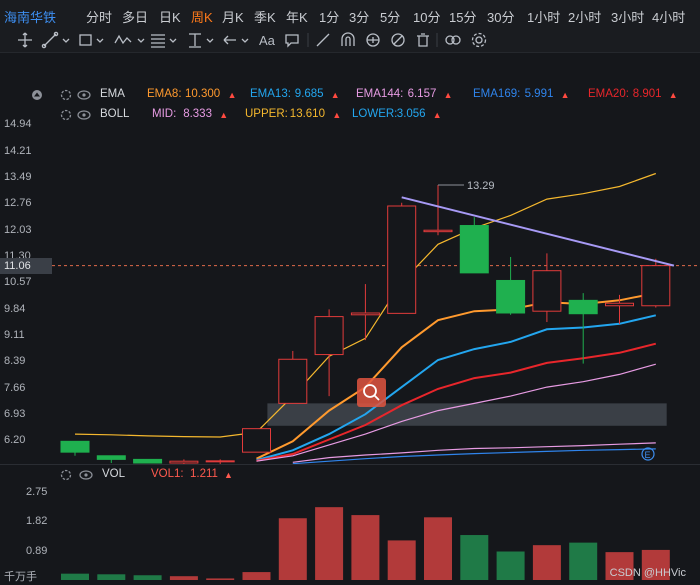 The image size is (700, 585). What do you see at coordinates (270, 94) in the screenshot?
I see `indicator-label: EMA13:` at bounding box center [270, 94].